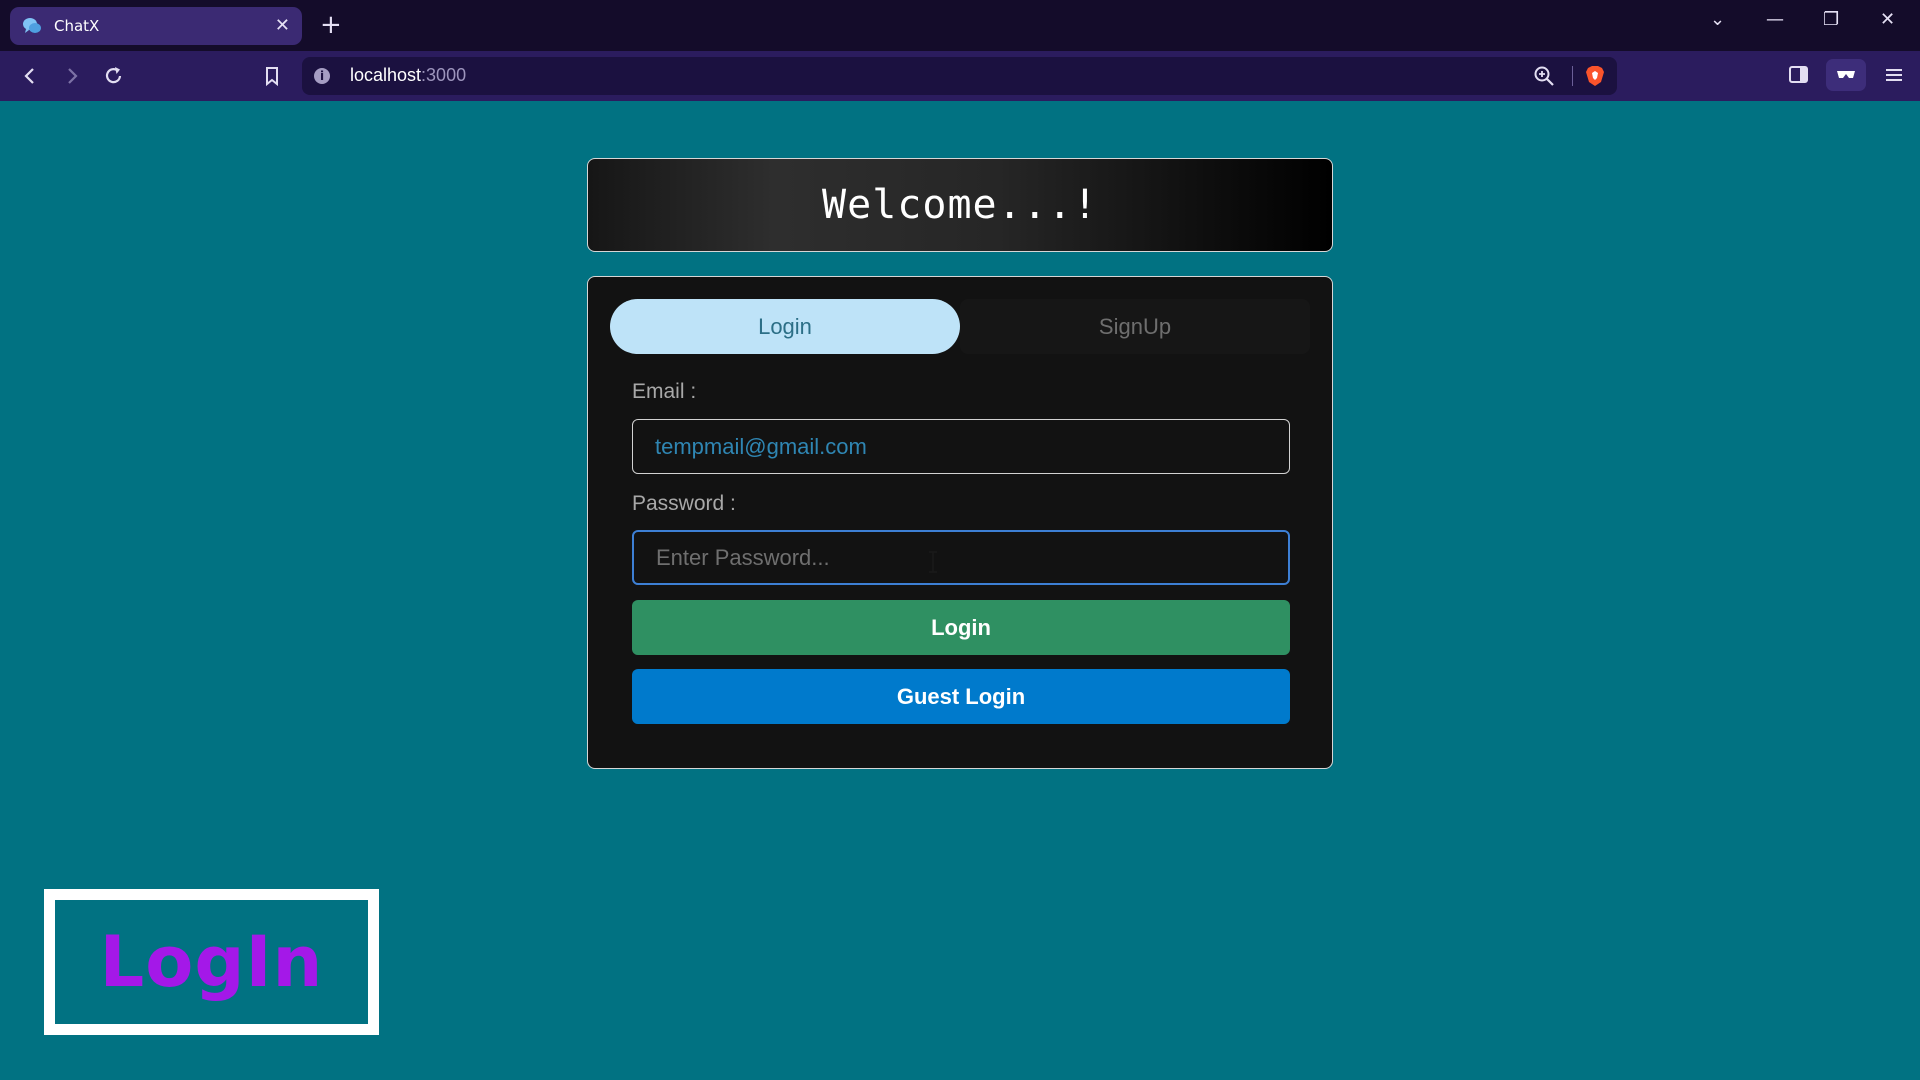 The height and width of the screenshot is (1080, 1920). Describe the element at coordinates (1595, 76) in the screenshot. I see `brave-shield-icon` at that location.